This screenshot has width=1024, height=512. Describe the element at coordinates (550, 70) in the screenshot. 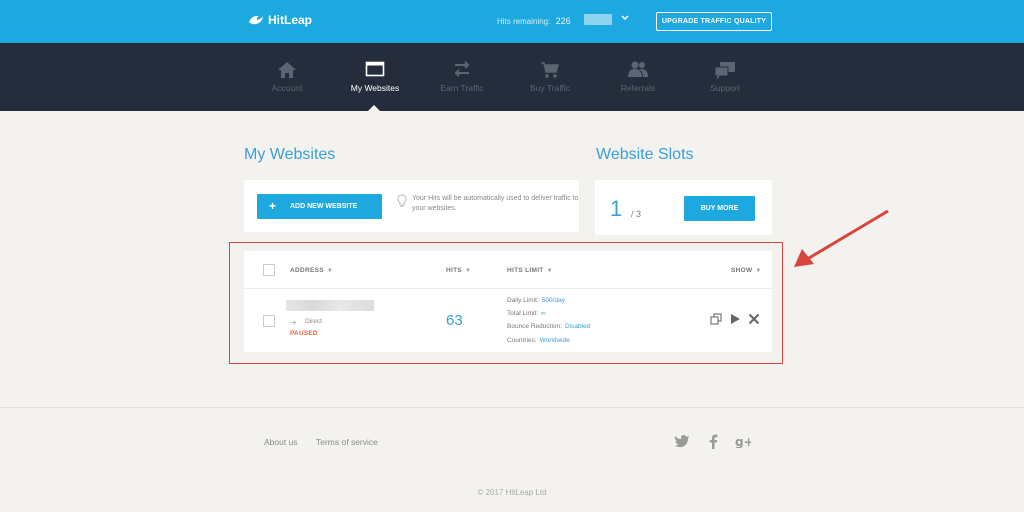

I see `cart-icon` at that location.